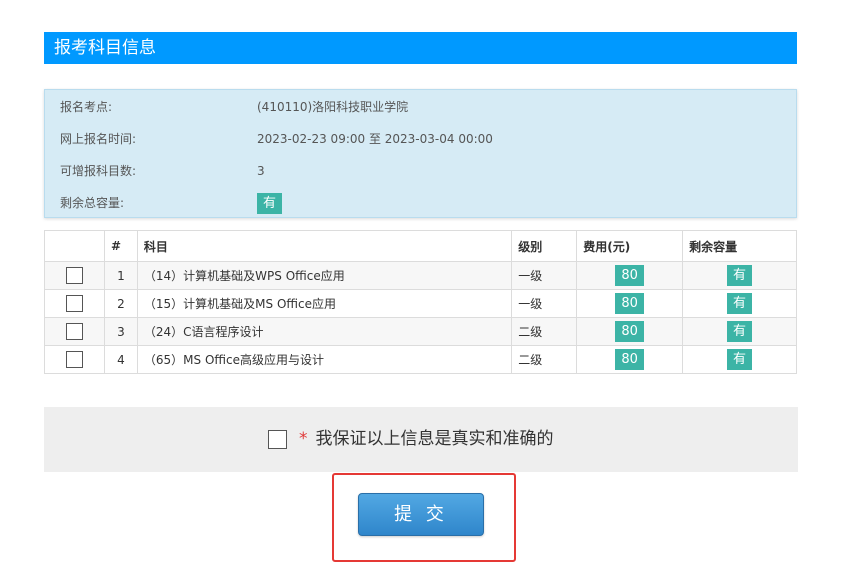  I want to click on table-row: 1 （14）计算机基础及WPS Office应用 一级 80 有, so click(420, 275).